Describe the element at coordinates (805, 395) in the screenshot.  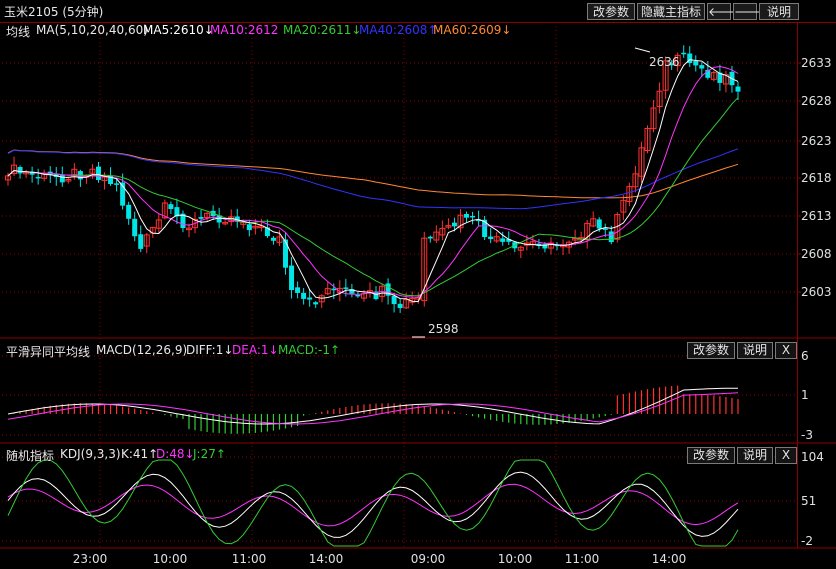
I see `macd-y-tick-label: 1` at that location.